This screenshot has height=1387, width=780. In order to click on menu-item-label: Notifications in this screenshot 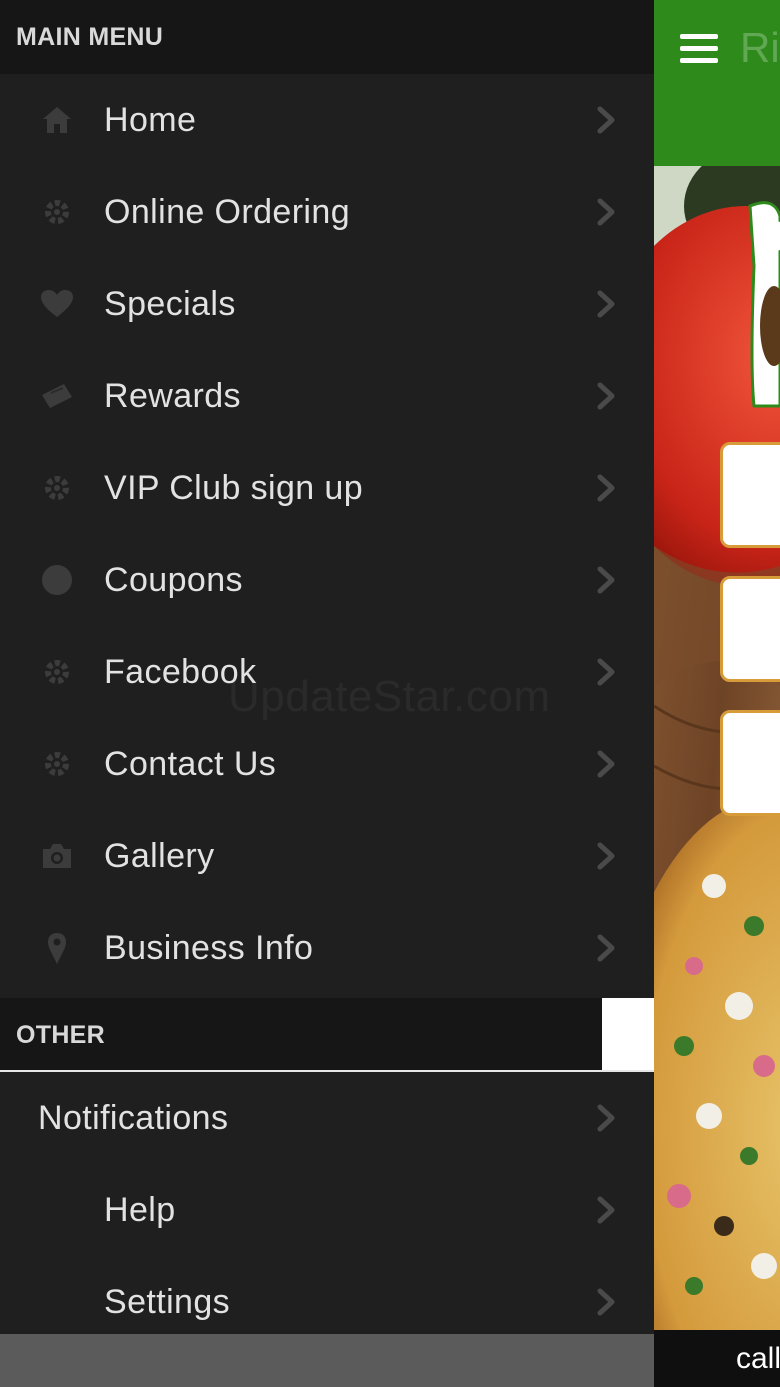, I will do `click(133, 1118)`.